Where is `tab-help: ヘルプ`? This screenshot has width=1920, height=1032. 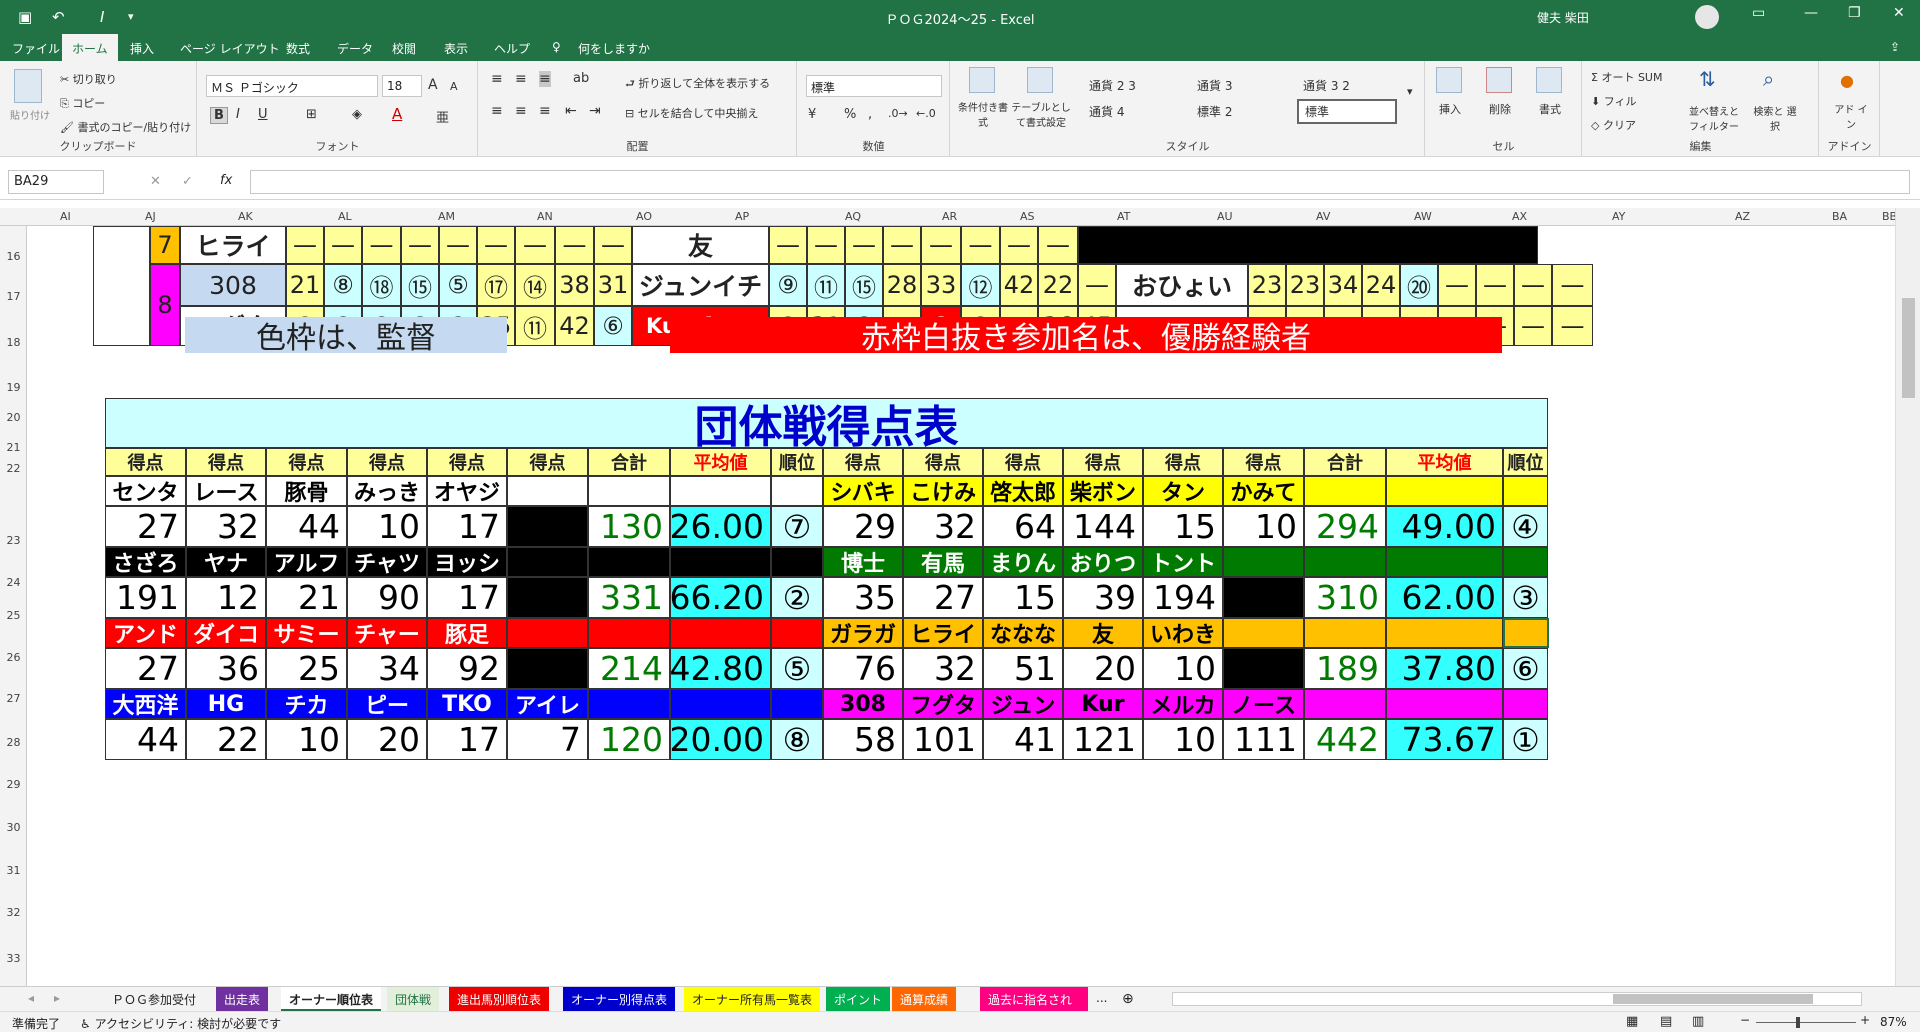
tab-help: ヘルプ is located at coordinates (512, 48).